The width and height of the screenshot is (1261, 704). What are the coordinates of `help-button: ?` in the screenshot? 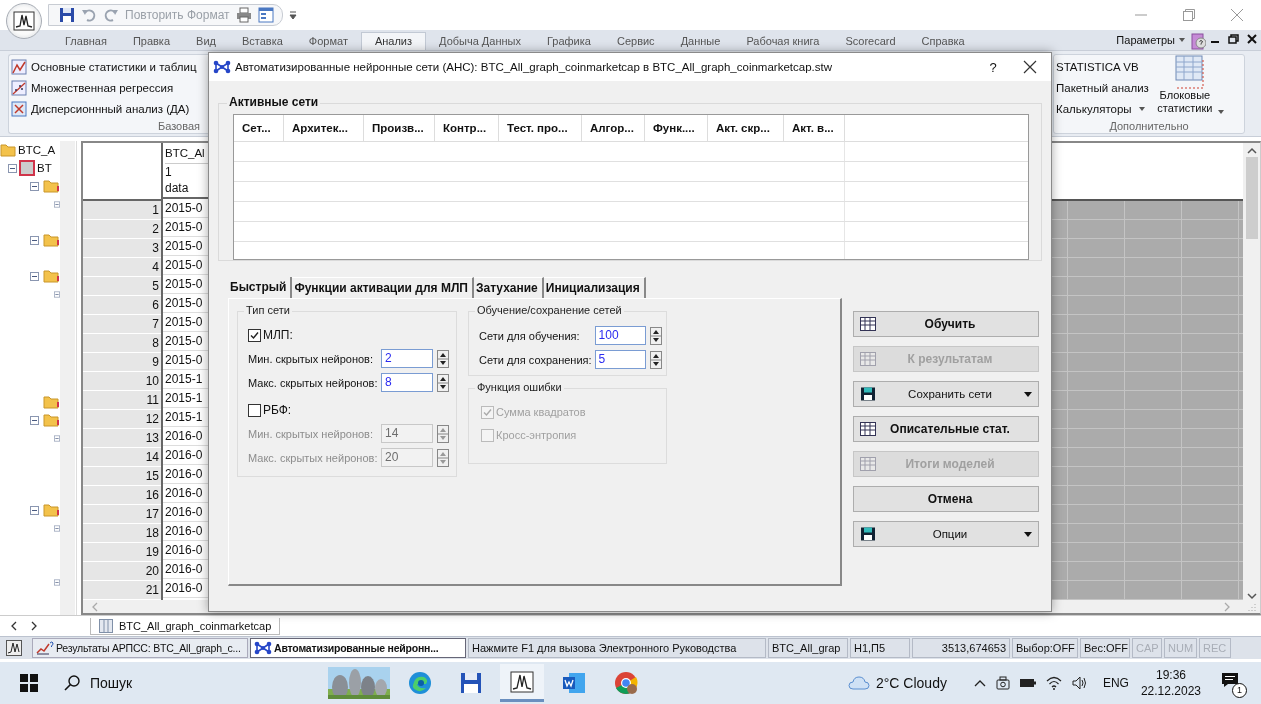 It's located at (993, 67).